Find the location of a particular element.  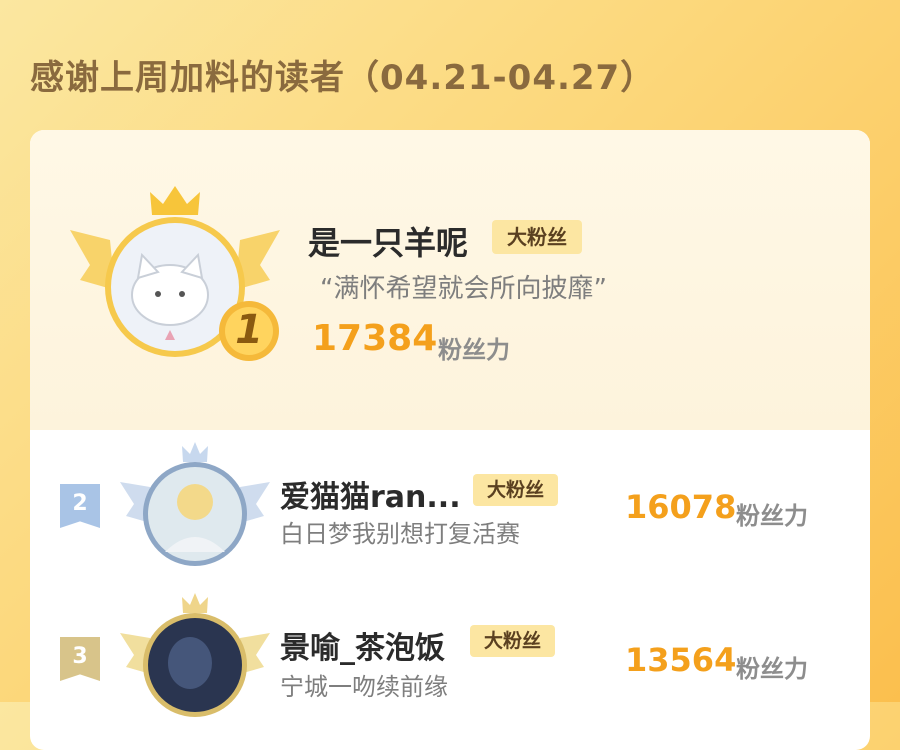

rank-3-badge: 大粉丝 is located at coordinates (512, 641).